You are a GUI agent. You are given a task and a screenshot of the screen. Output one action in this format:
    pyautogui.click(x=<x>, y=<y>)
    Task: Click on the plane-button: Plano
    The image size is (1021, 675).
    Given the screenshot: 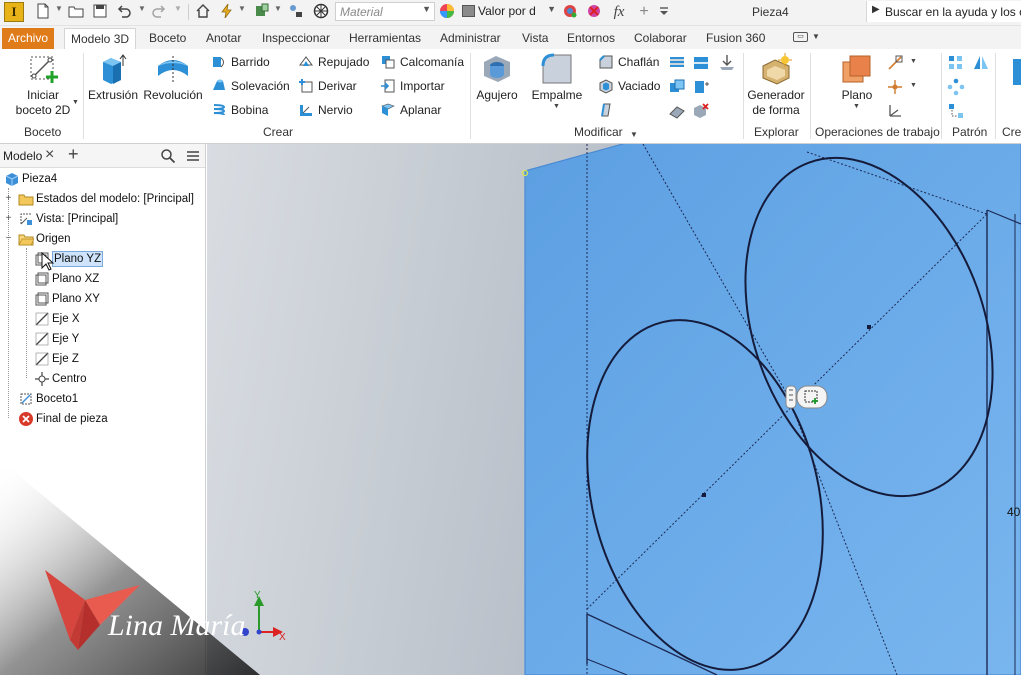 What is the action you would take?
    pyautogui.click(x=857, y=77)
    